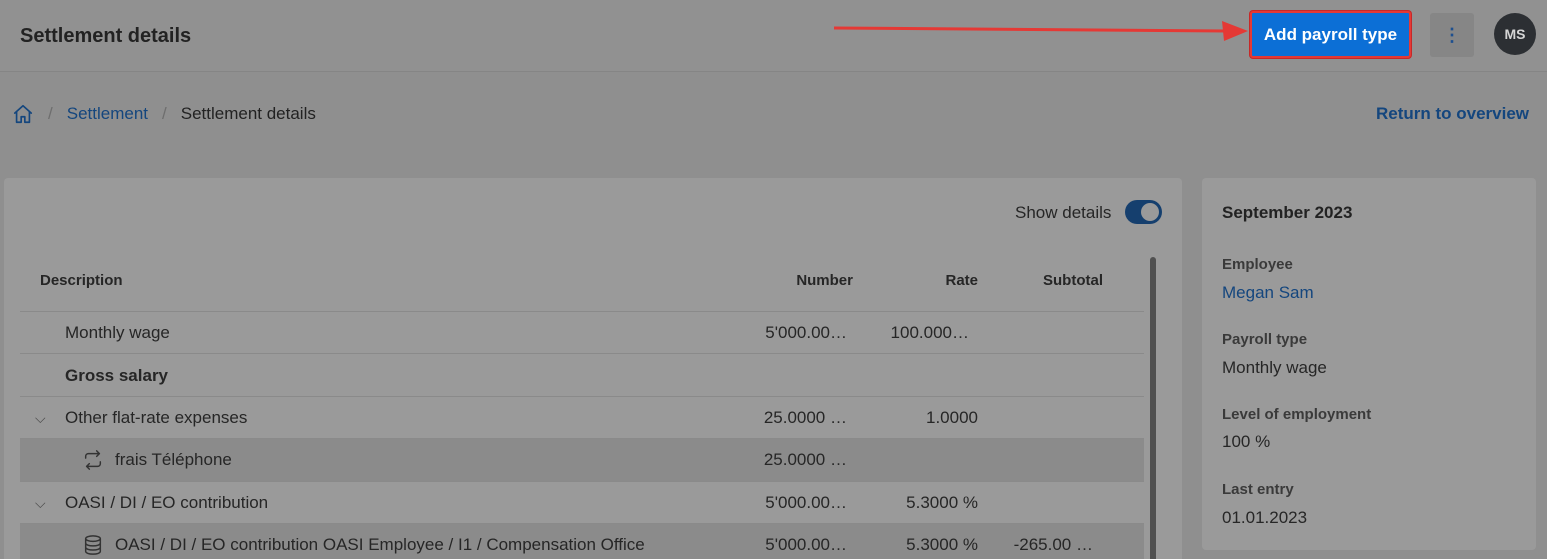  What do you see at coordinates (248, 113) in the screenshot?
I see `breadcrumb-item-current: Settlement details` at bounding box center [248, 113].